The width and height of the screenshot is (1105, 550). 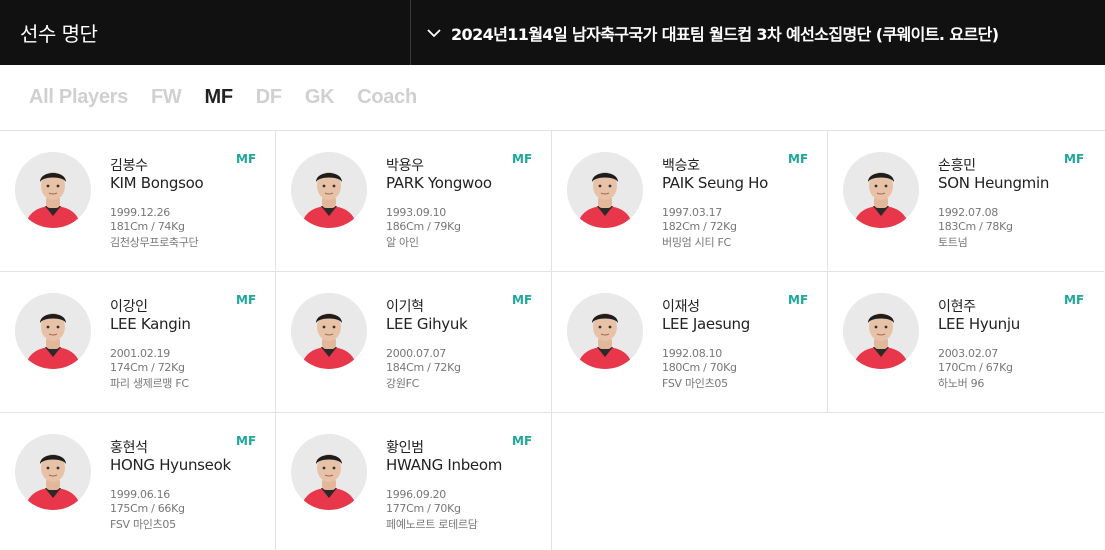 What do you see at coordinates (147, 226) in the screenshot?
I see `player-height-weight: 181Cm / 74Kg` at bounding box center [147, 226].